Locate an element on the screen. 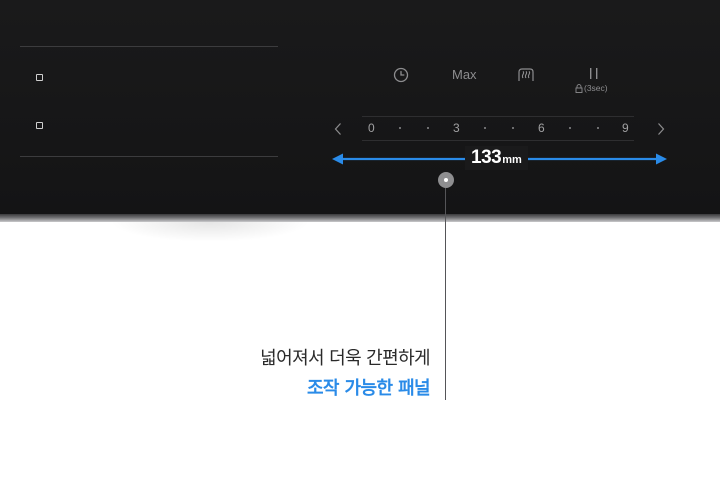 The image size is (720, 500). lock-icon is located at coordinates (579, 88).